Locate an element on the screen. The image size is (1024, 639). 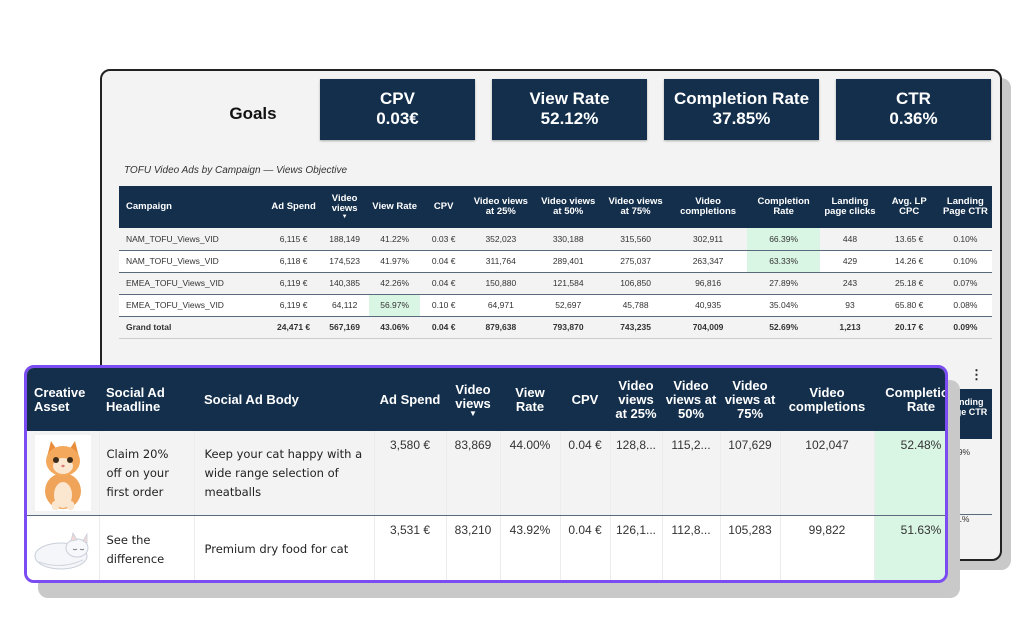
cell-completion-rate: 52.69% is located at coordinates (783, 327).